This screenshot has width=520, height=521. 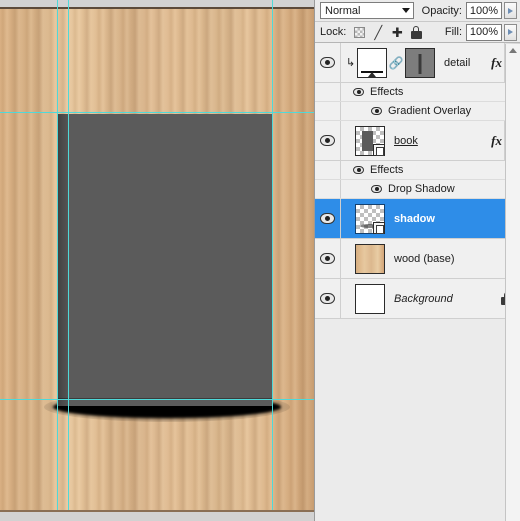 I want to click on effects-row-detail: Effects, so click(x=417, y=92).